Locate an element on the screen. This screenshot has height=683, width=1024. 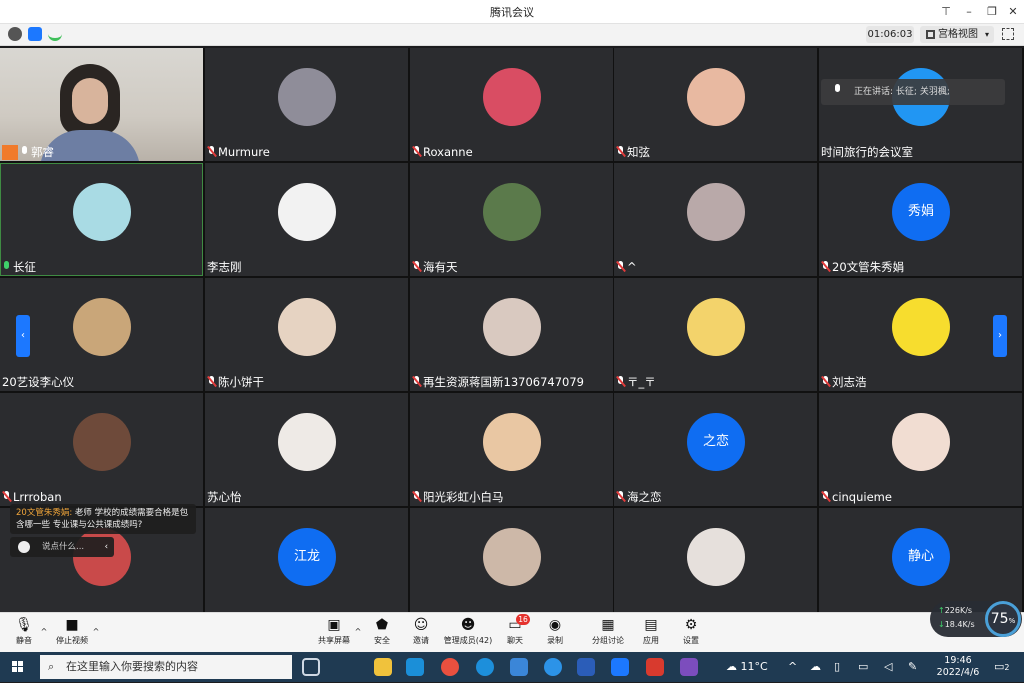
onedrive-icon: ☁ is located at coordinates (815, 667).